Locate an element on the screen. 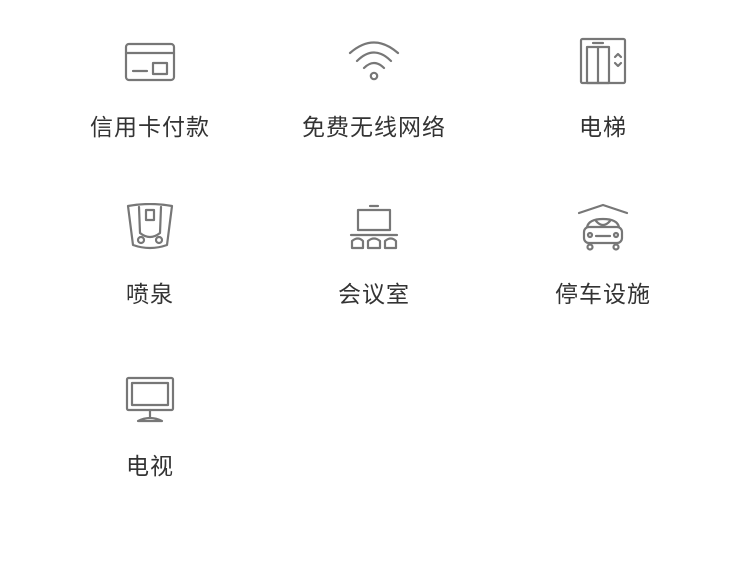  facility-label: 信用卡付款 is located at coordinates (150, 128).